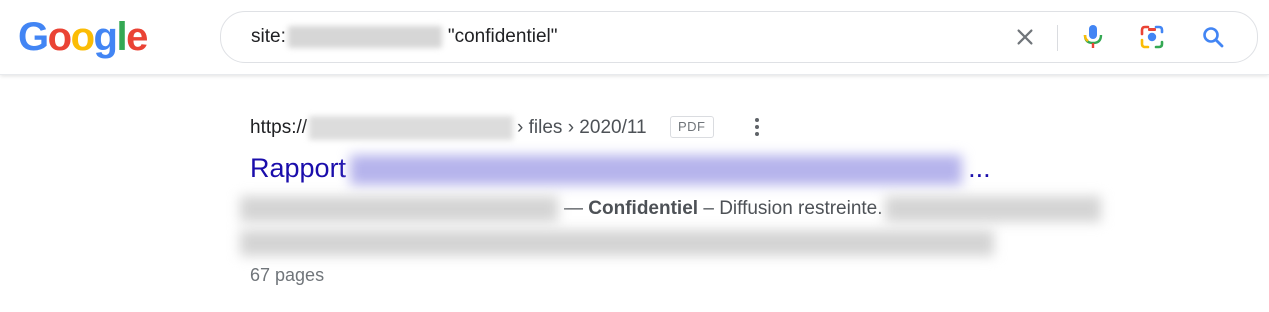  I want to click on logo-letter: g, so click(105, 37).